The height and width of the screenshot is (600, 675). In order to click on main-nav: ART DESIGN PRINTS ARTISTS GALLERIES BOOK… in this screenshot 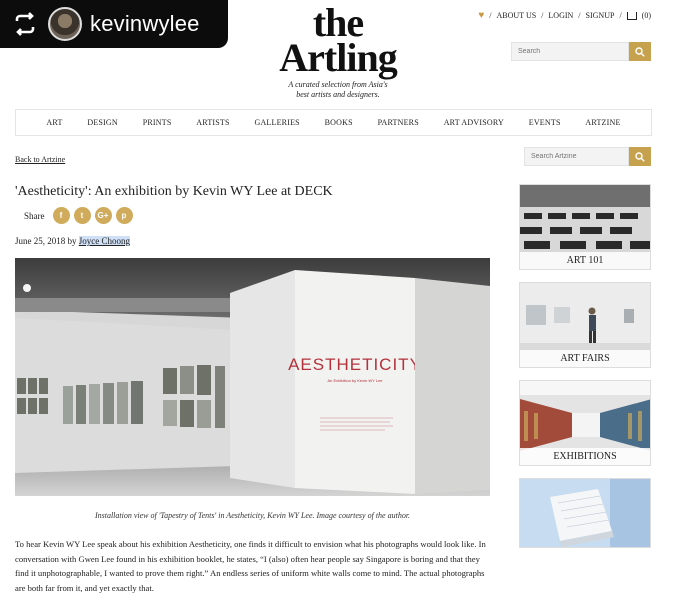, I will do `click(333, 122)`.